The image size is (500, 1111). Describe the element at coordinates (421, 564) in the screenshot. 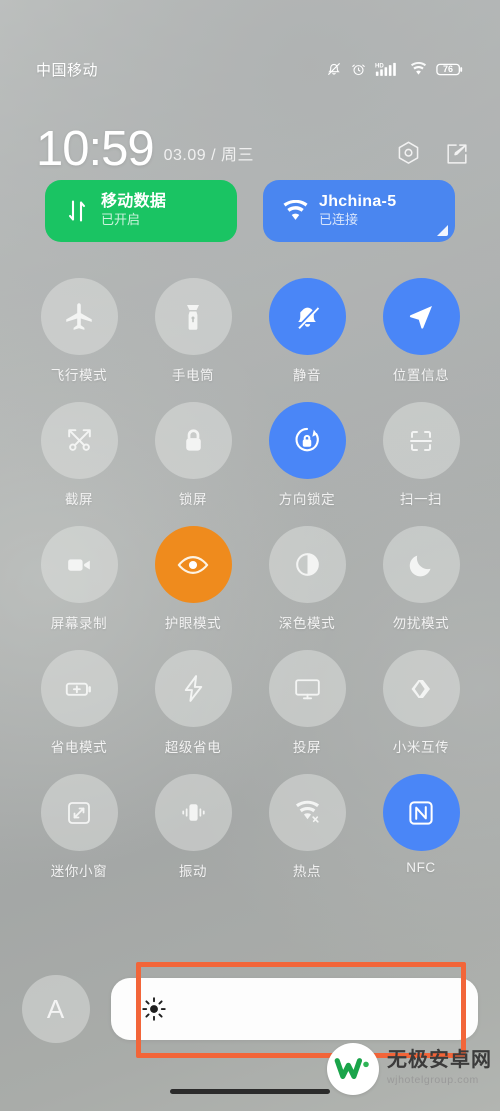

I see `moon-icon` at that location.